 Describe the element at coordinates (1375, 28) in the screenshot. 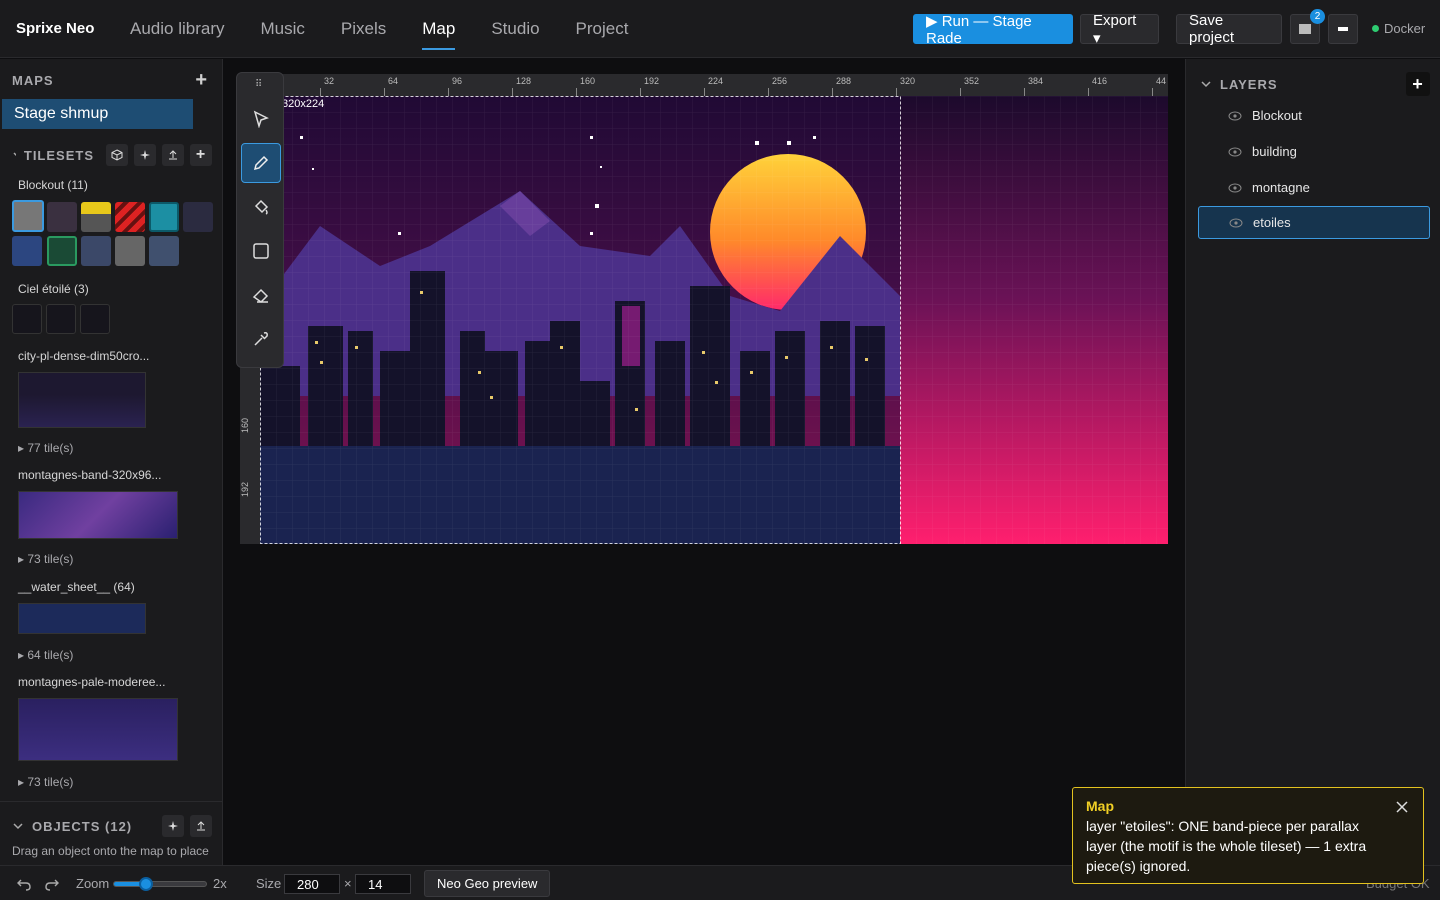

I see `docker-status-dot` at that location.